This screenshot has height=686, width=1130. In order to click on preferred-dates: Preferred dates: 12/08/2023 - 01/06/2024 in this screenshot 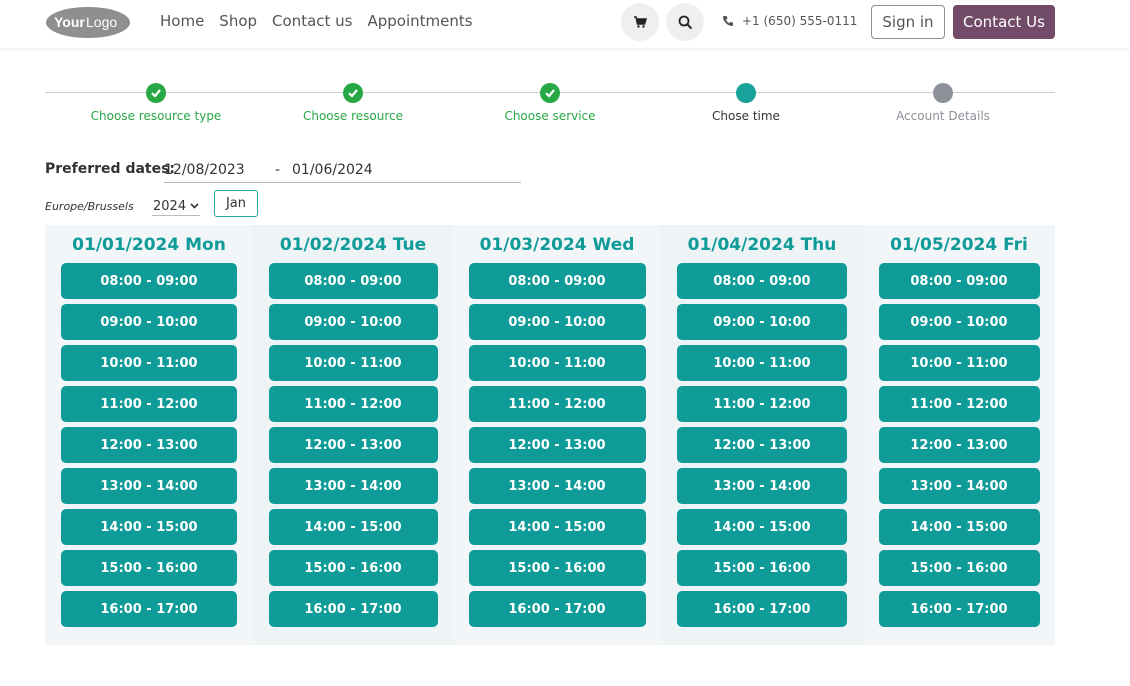, I will do `click(283, 172)`.